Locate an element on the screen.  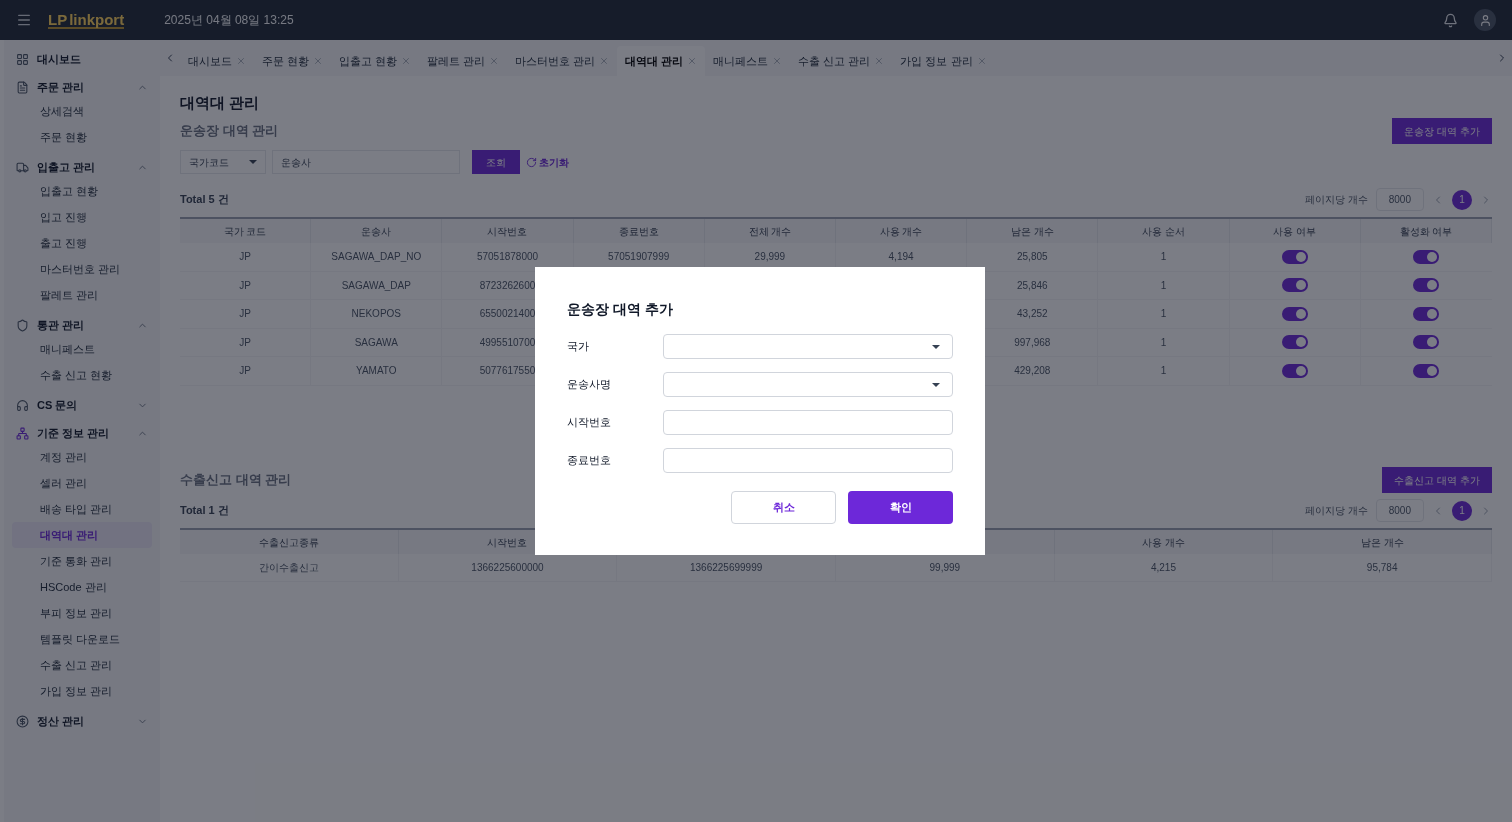
country-code-select: 국가코드 is located at coordinates (223, 162).